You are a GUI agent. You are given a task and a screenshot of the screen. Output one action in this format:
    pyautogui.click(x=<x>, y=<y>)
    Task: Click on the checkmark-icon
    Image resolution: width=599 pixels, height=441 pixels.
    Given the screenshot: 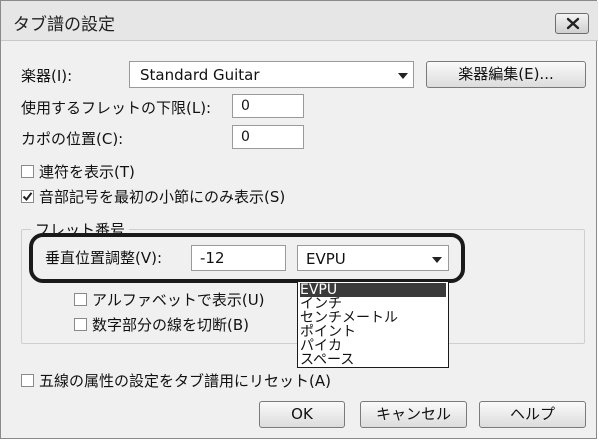 What is the action you would take?
    pyautogui.click(x=27, y=197)
    